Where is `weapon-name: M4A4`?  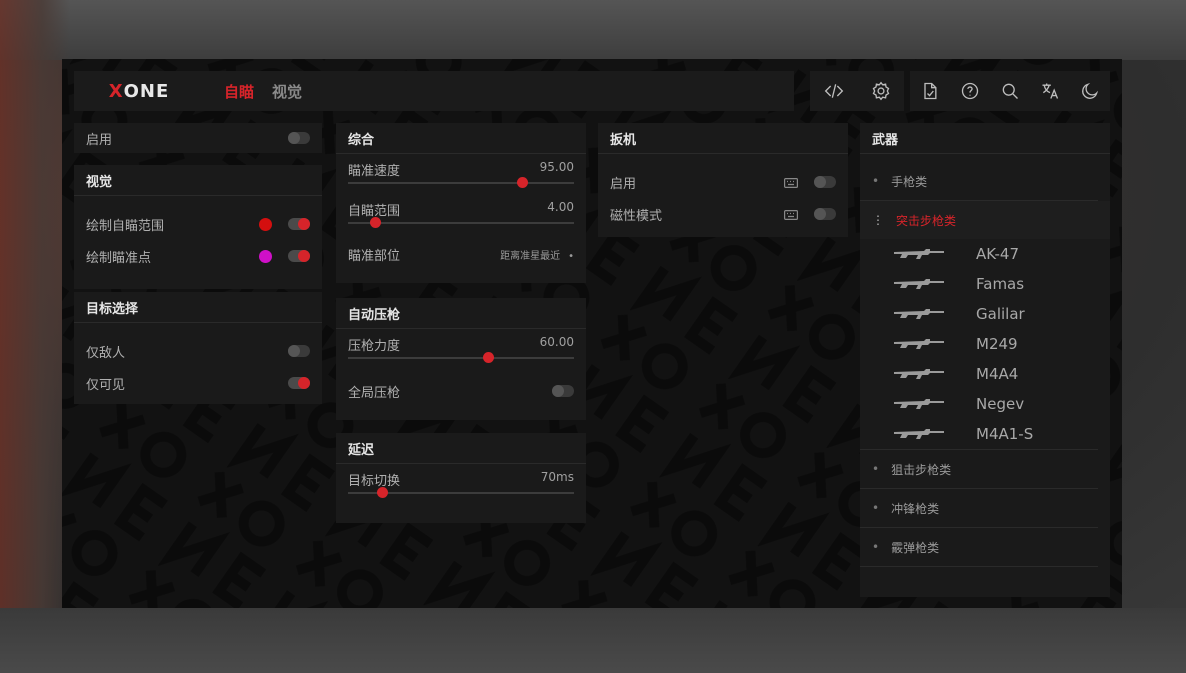 weapon-name: M4A4 is located at coordinates (997, 374).